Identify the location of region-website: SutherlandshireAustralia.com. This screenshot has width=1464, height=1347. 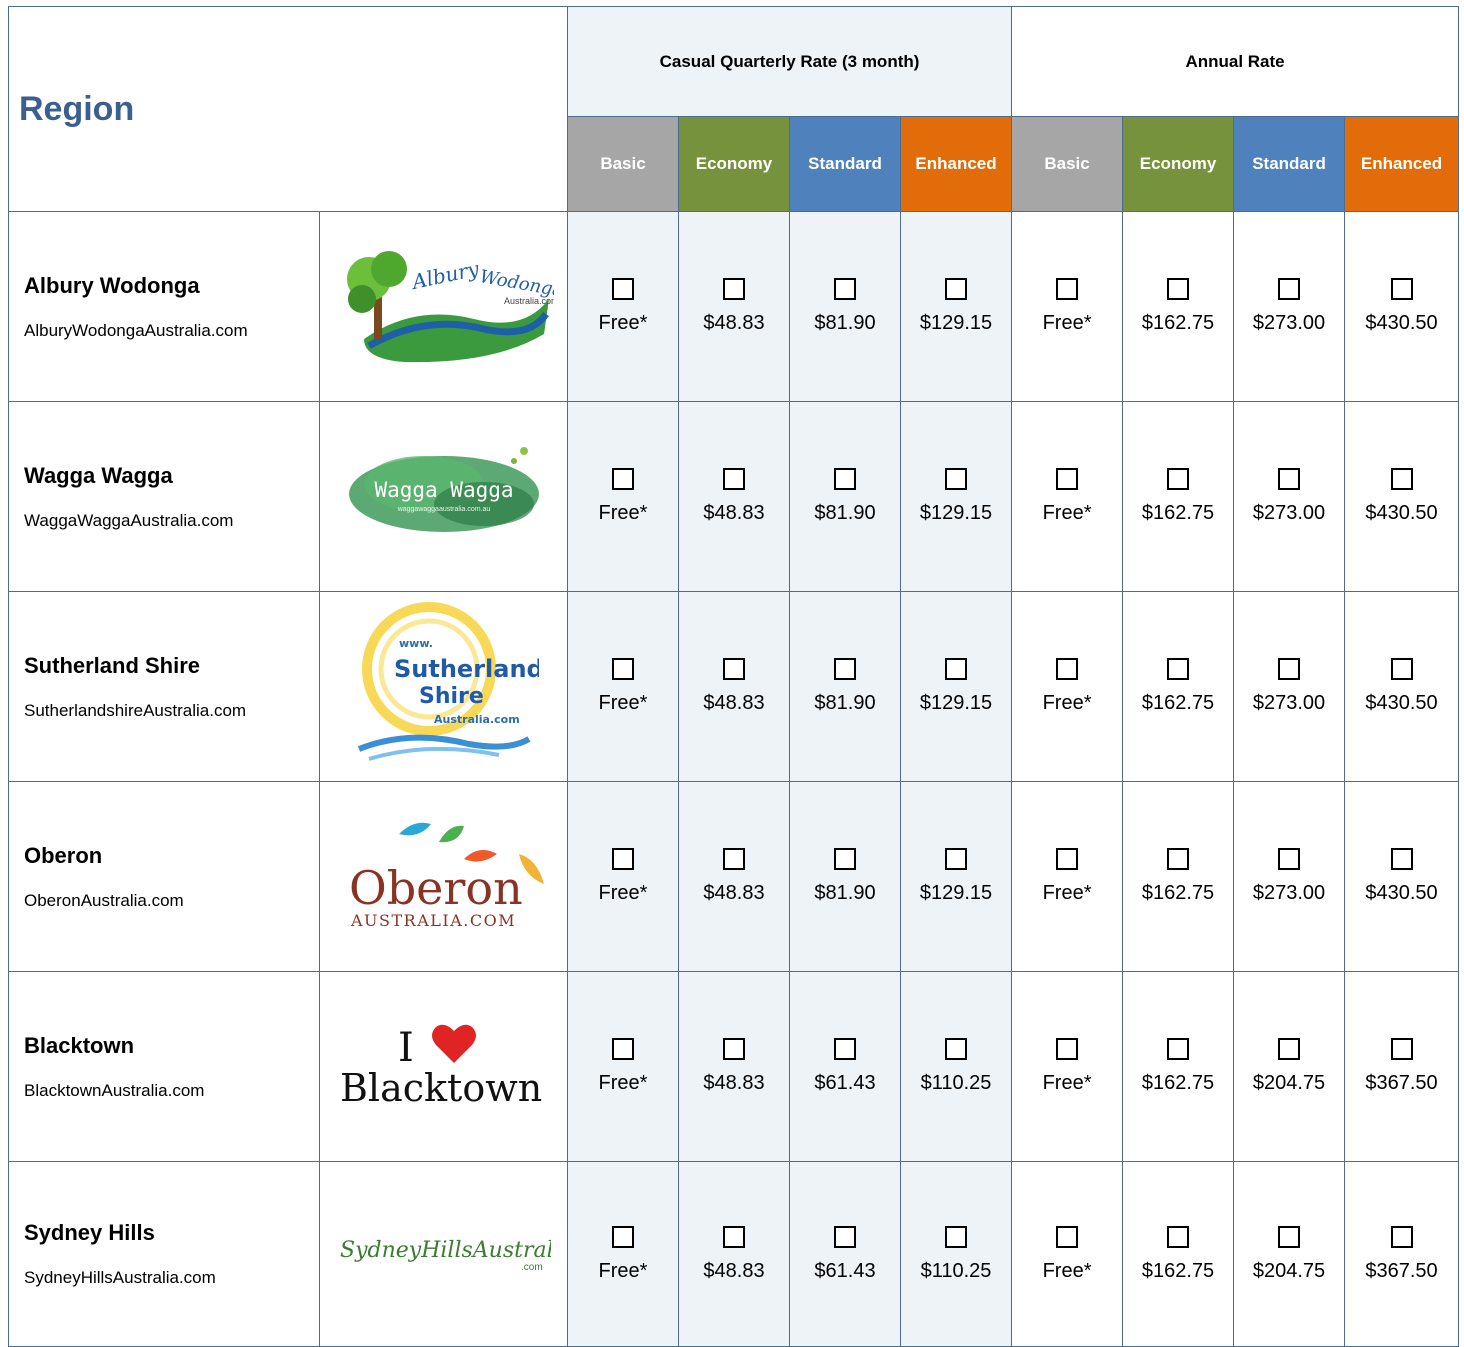
(135, 710).